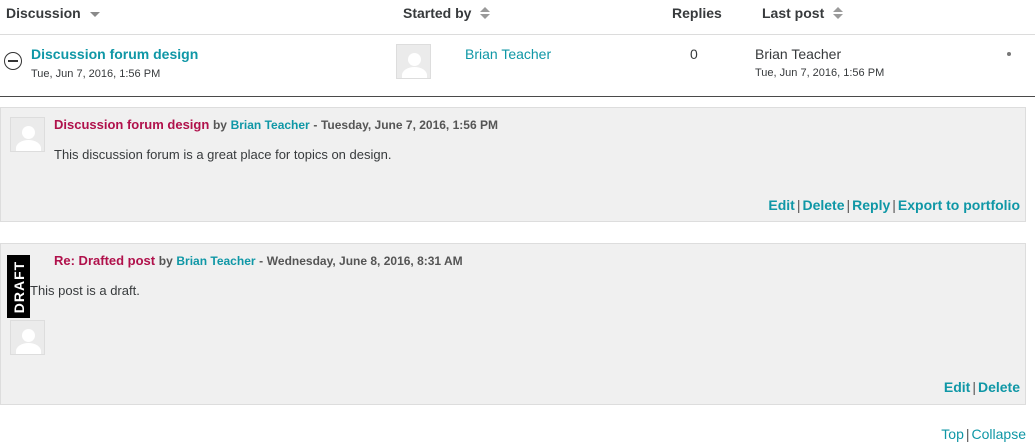 Image resolution: width=1035 pixels, height=448 pixels. I want to click on column-header-replies-label: Replies, so click(697, 13).